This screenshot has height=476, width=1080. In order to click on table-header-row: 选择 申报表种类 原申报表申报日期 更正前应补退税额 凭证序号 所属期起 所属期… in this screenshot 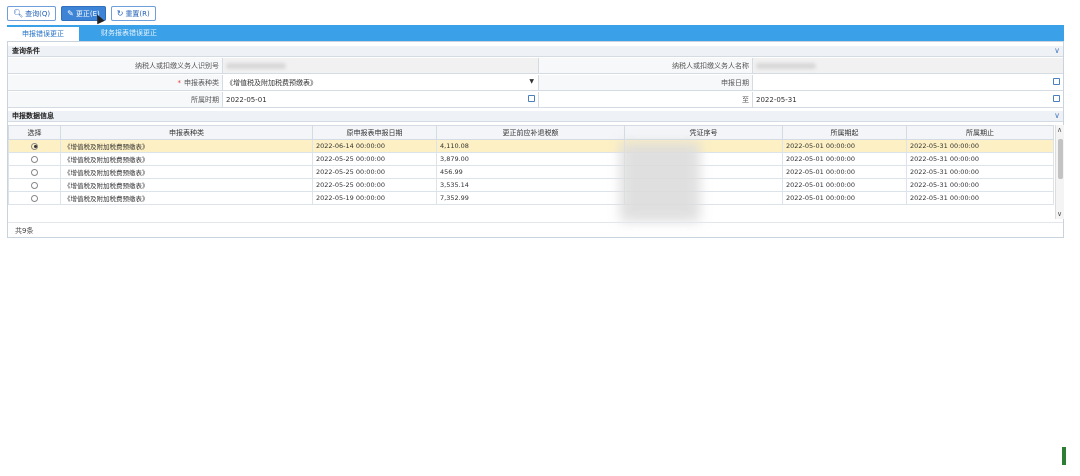, I will do `click(531, 132)`.